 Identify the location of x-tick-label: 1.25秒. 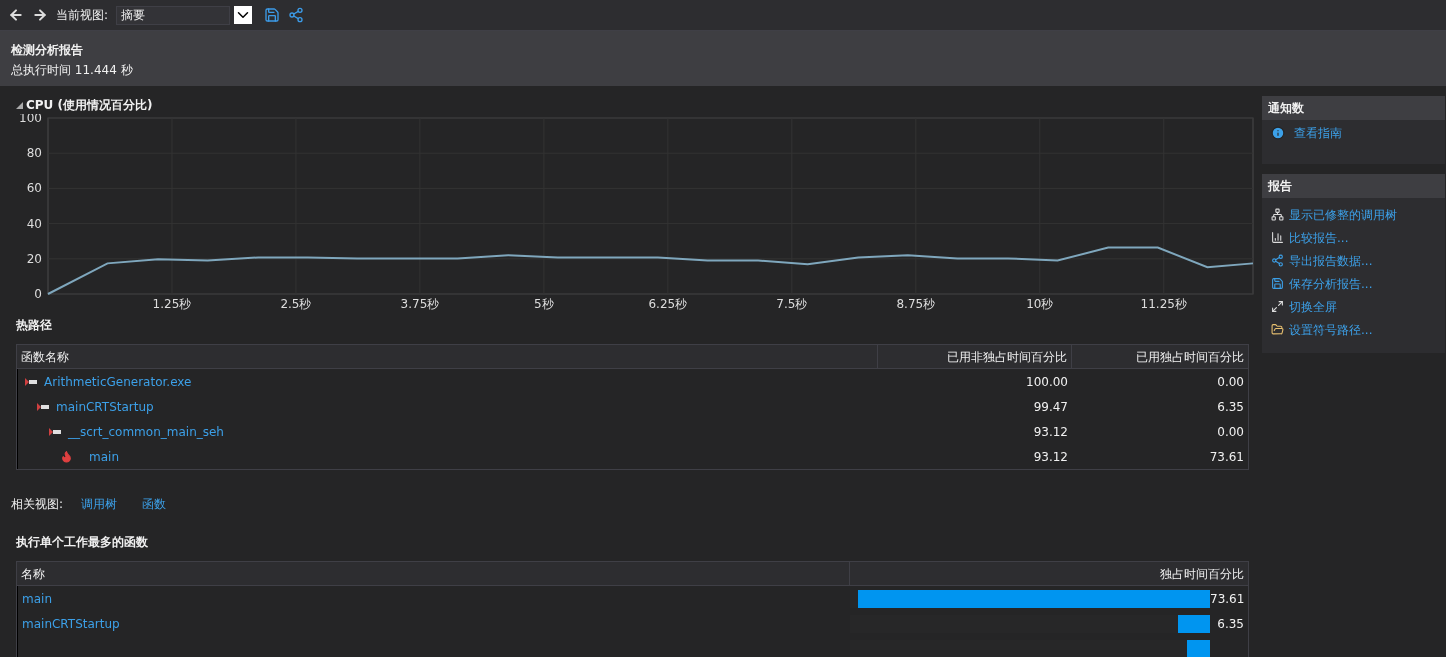
(172, 304).